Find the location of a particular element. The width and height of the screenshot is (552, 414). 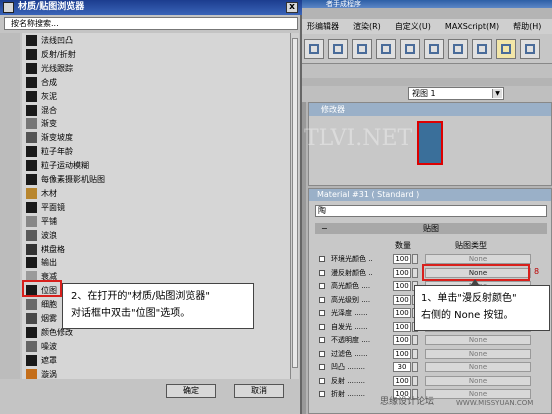

material-editor-button is located at coordinates (506, 49).